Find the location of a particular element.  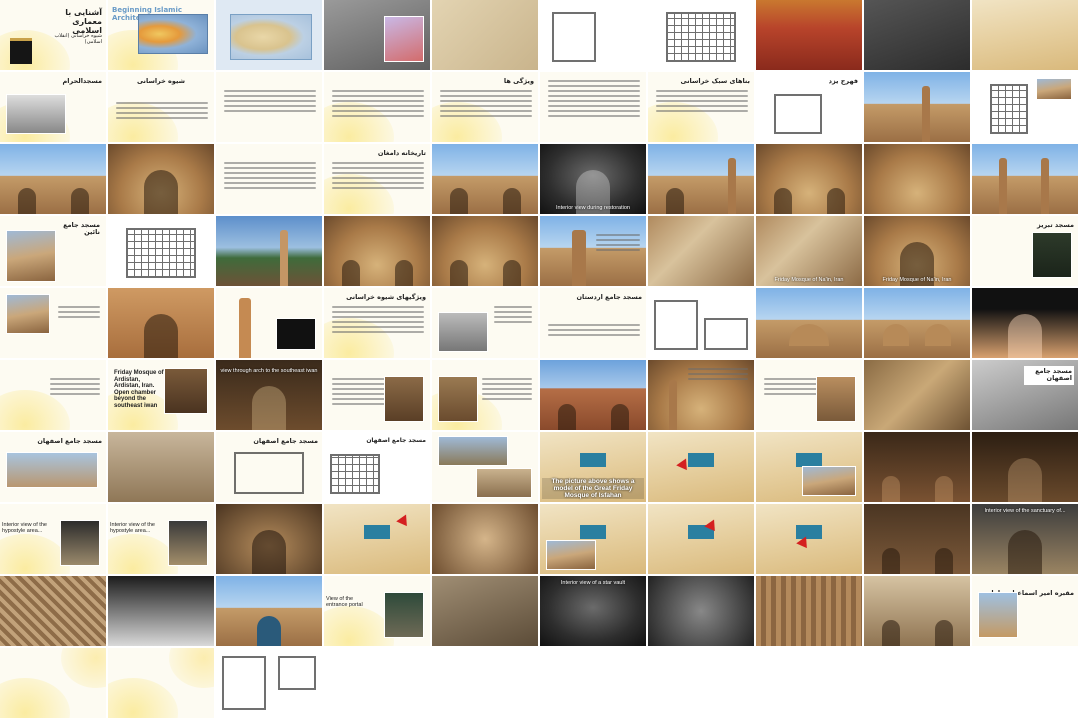

slide-thumbnail-18: فهرج یزد is located at coordinates (810, 108).